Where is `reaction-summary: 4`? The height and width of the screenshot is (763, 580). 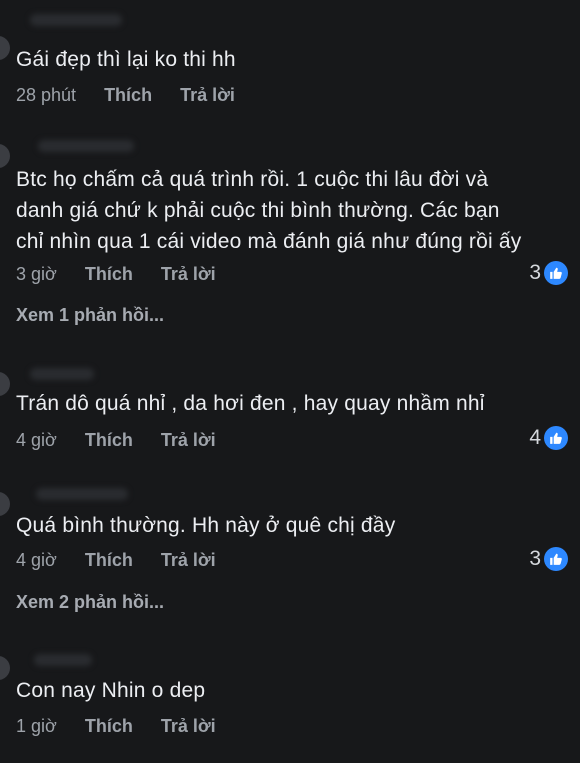
reaction-summary: 4 is located at coordinates (548, 438).